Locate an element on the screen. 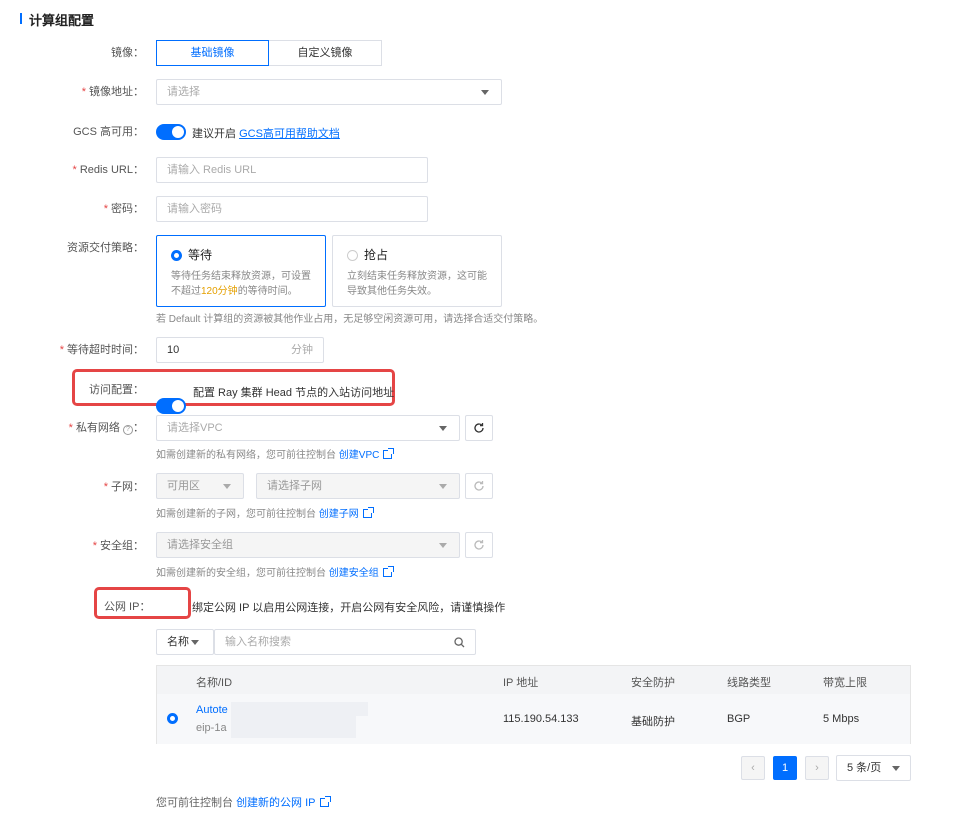 This screenshot has width=954, height=821. search-icon is located at coordinates (459, 642).